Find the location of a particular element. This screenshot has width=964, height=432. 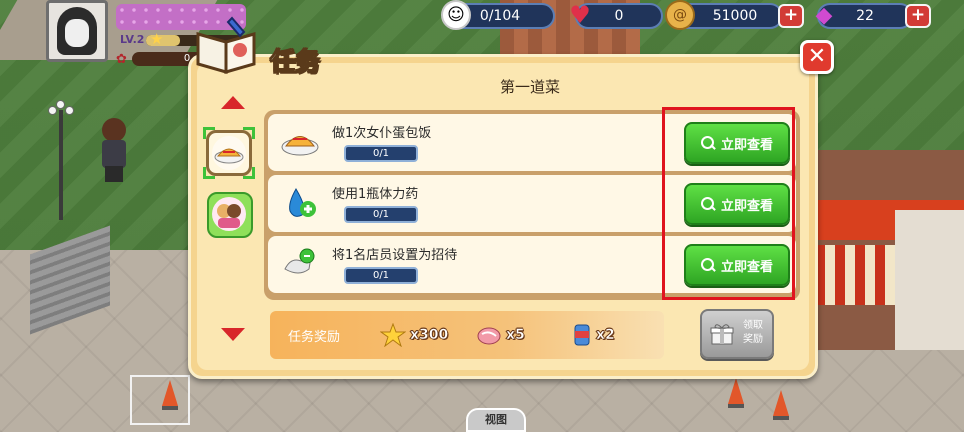

reward-item: x2 is located at coordinates (593, 335).